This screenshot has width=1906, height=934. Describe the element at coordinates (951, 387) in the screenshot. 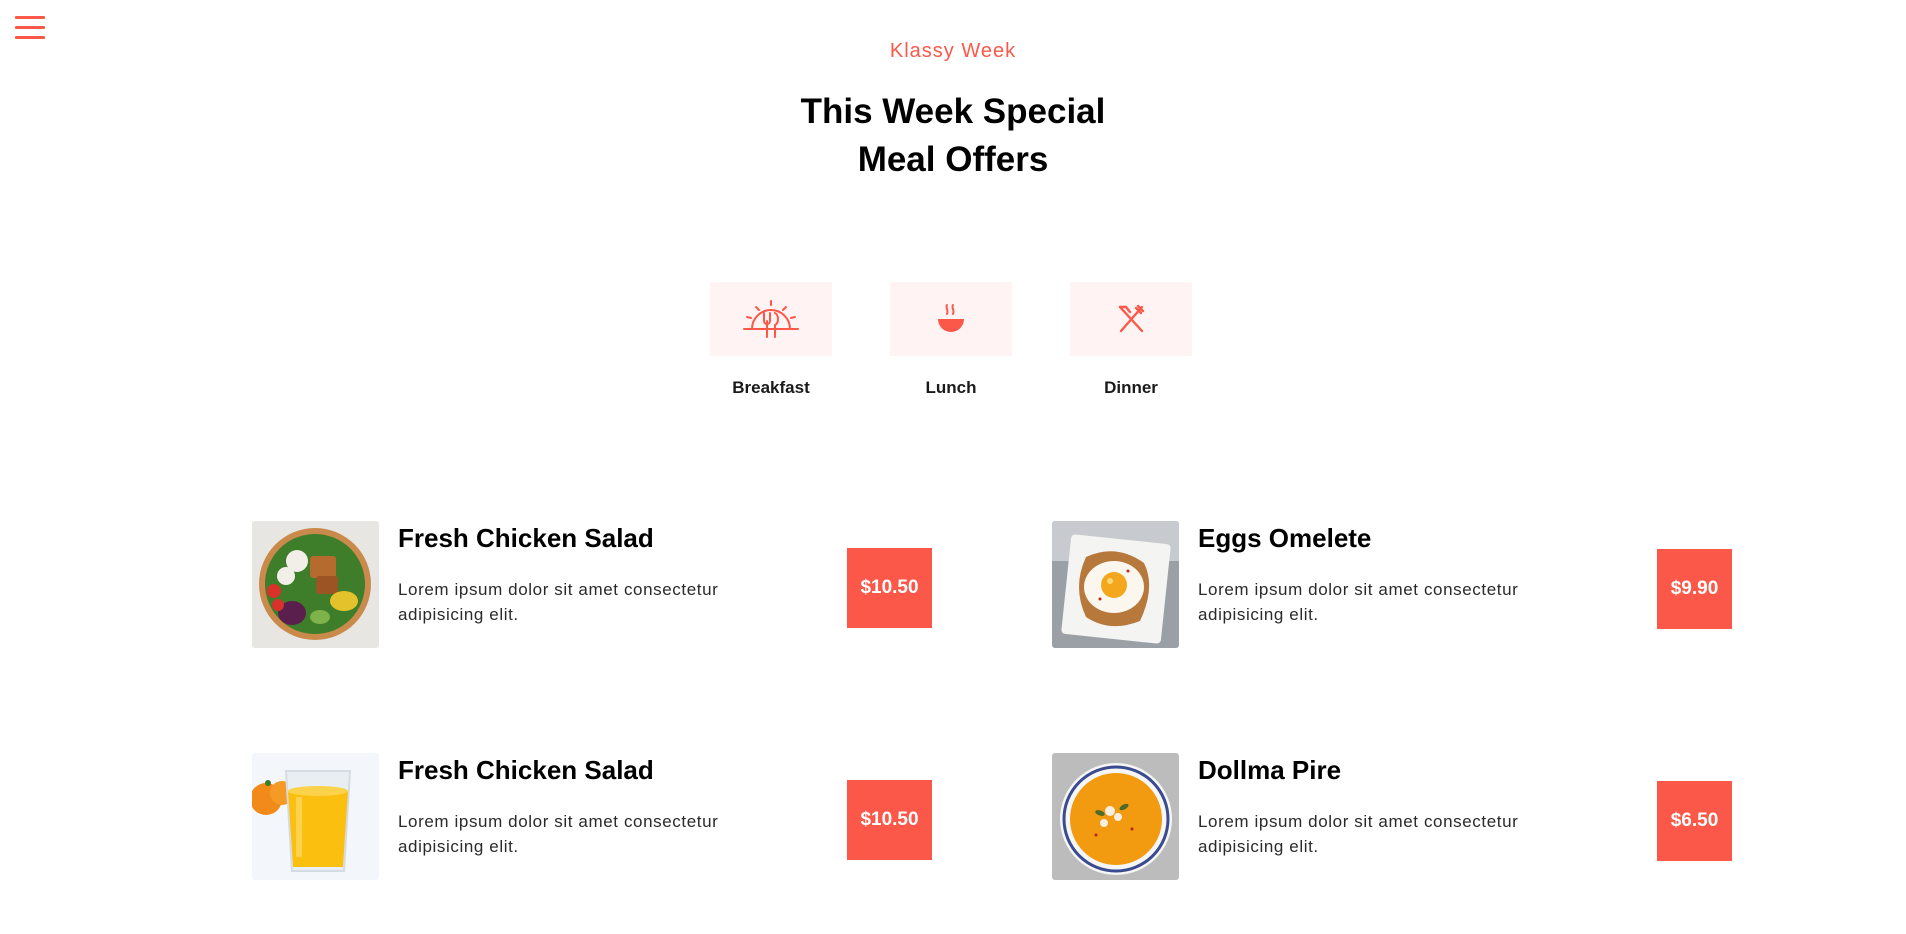

I see `tab-label-lunch: Lunch` at that location.